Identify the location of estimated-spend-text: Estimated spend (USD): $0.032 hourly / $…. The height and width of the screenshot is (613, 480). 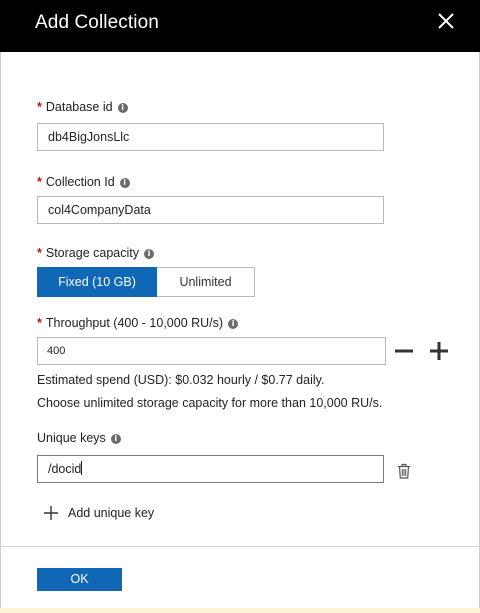
(181, 380).